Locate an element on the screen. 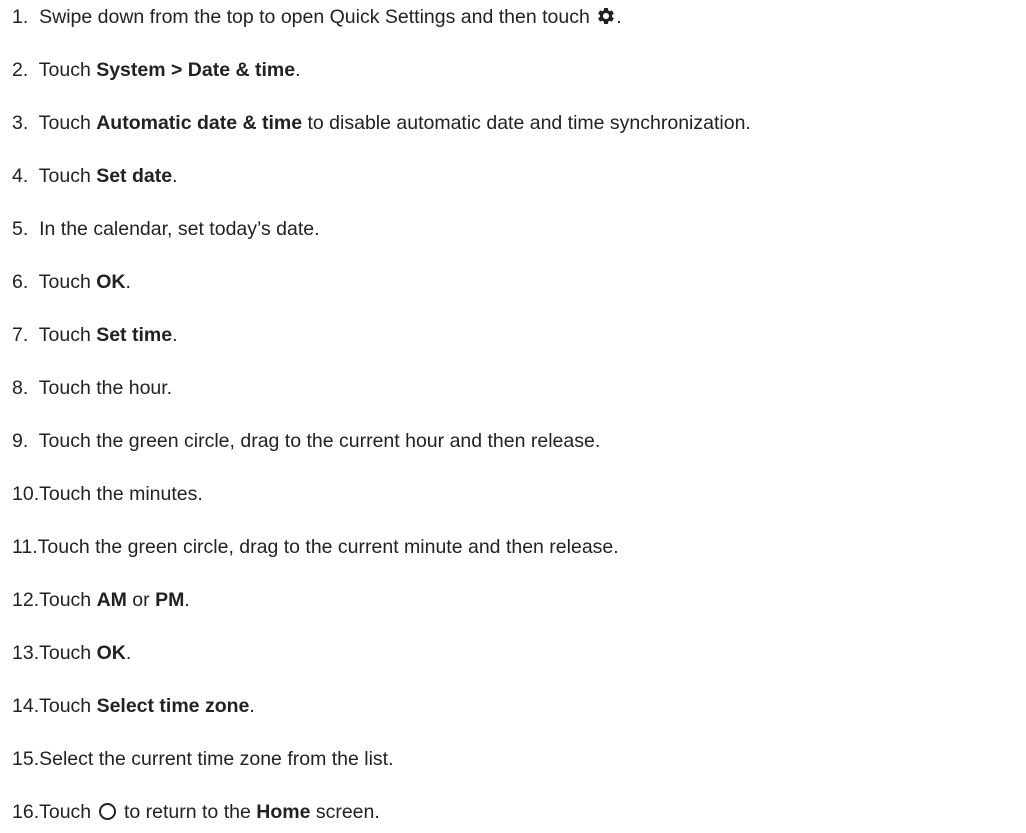  step-2: 2. Touch System > Date & time. is located at coordinates (156, 70).